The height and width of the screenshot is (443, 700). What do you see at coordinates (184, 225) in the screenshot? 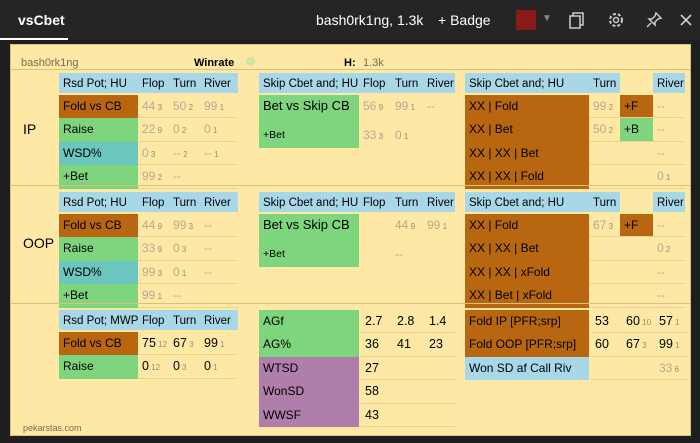
I see `stat-turn: 99 3` at bounding box center [184, 225].